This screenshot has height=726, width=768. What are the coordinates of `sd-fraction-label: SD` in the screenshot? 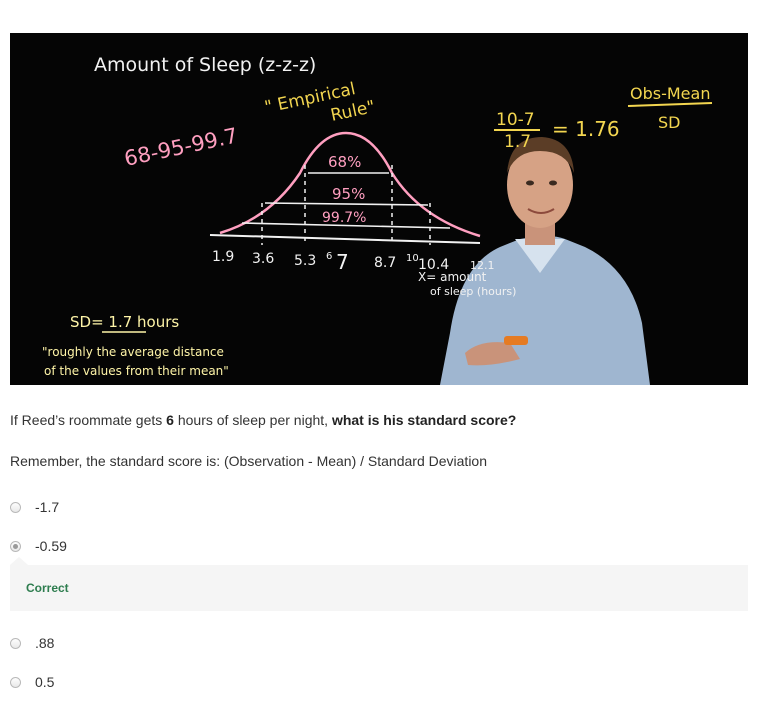 It's located at (669, 122).